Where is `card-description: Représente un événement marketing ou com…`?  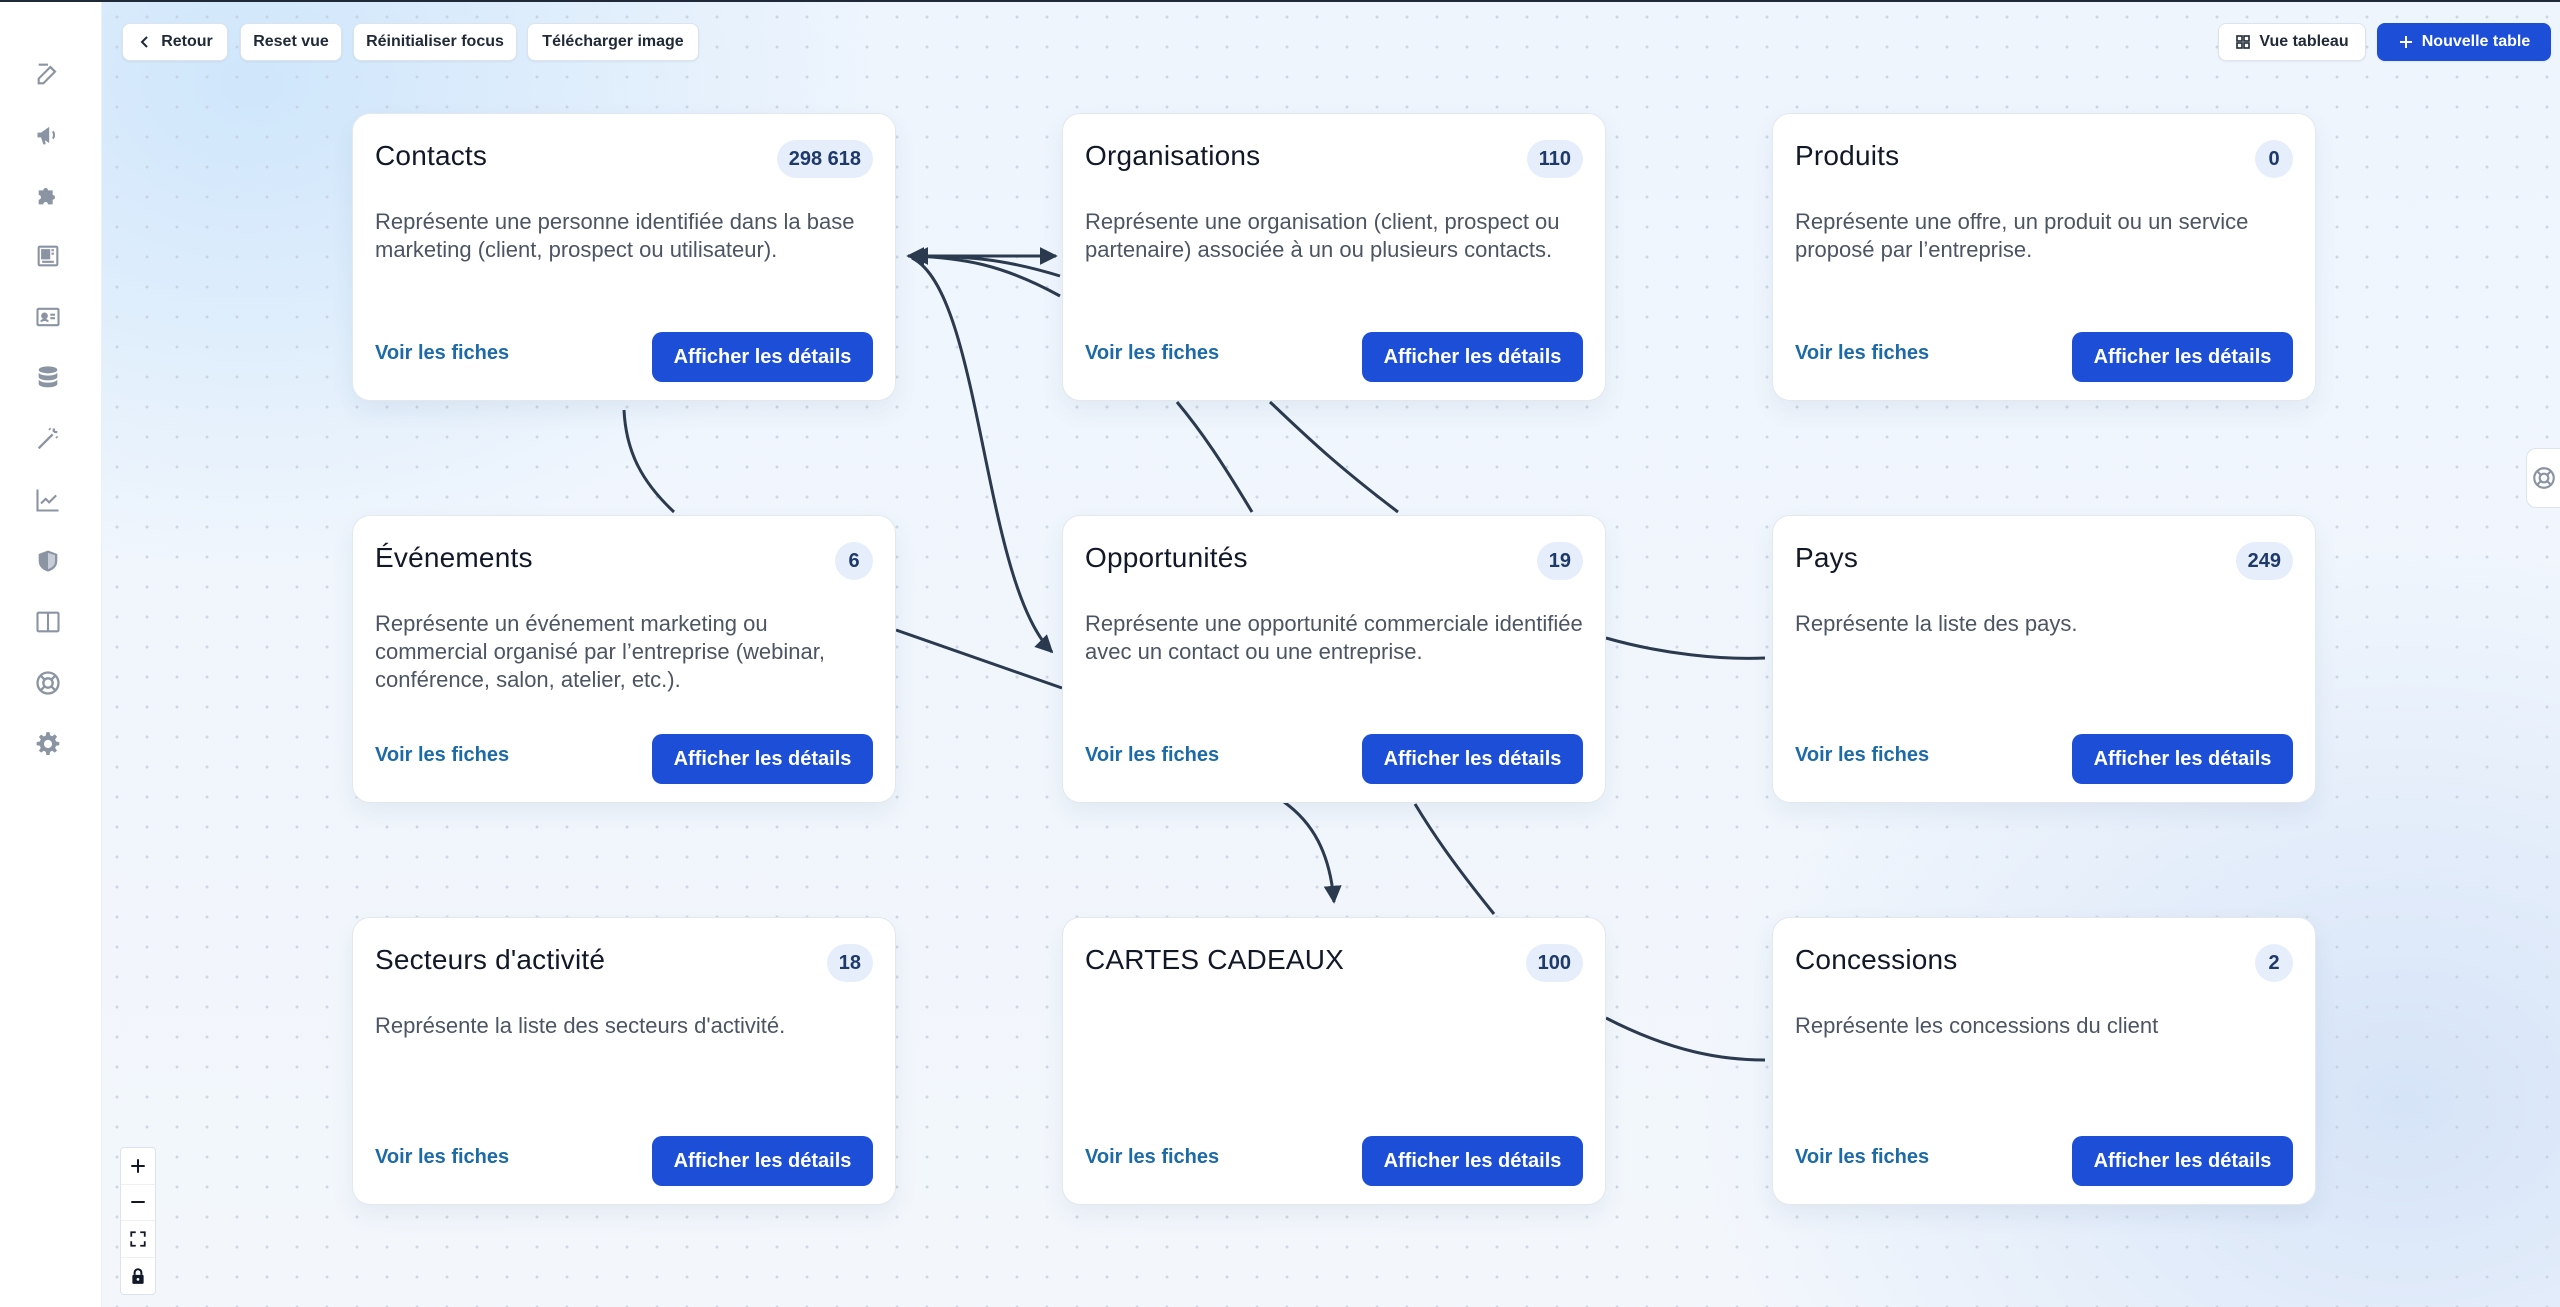 card-description: Représente un événement marketing ou com… is located at coordinates (600, 651).